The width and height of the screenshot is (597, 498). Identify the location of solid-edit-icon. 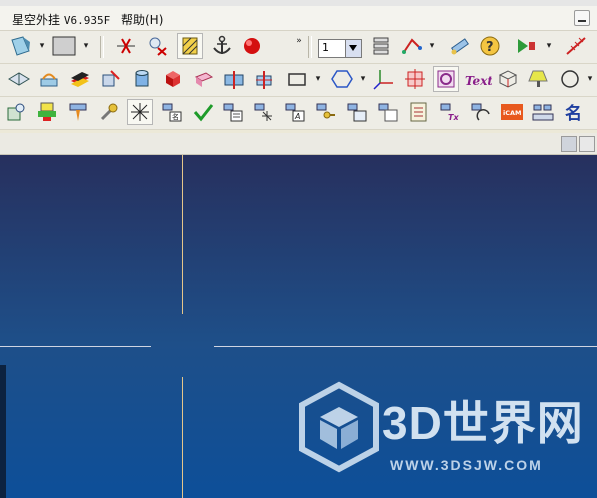
(111, 79).